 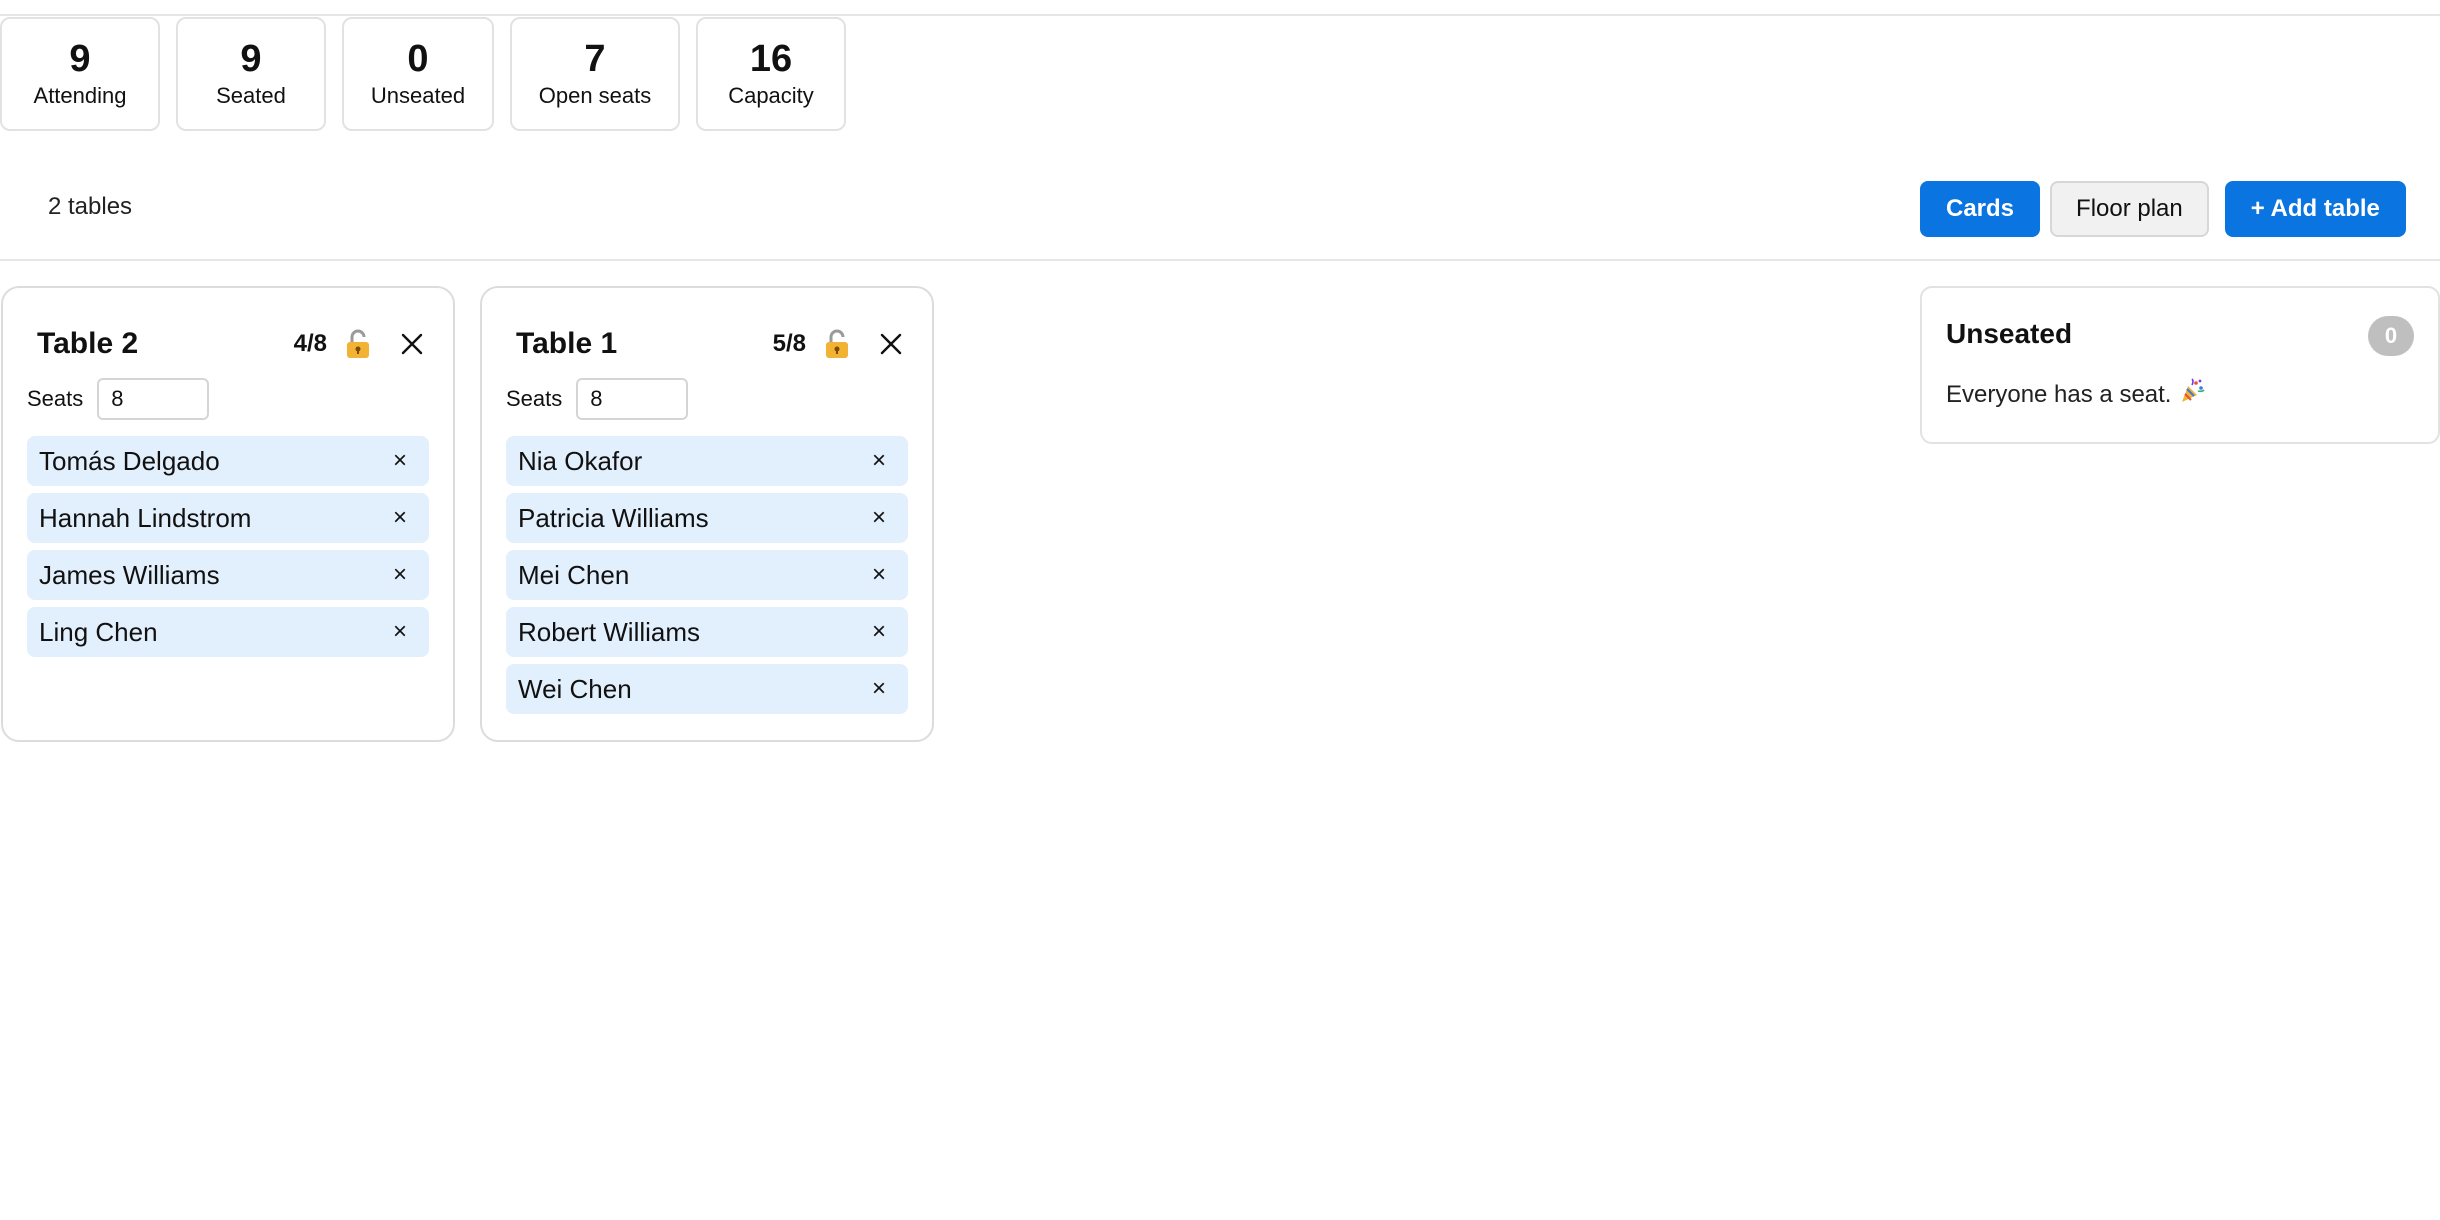 What do you see at coordinates (2180, 365) in the screenshot?
I see `unseated-panel: Unseated 0 Everyone has a seat.` at bounding box center [2180, 365].